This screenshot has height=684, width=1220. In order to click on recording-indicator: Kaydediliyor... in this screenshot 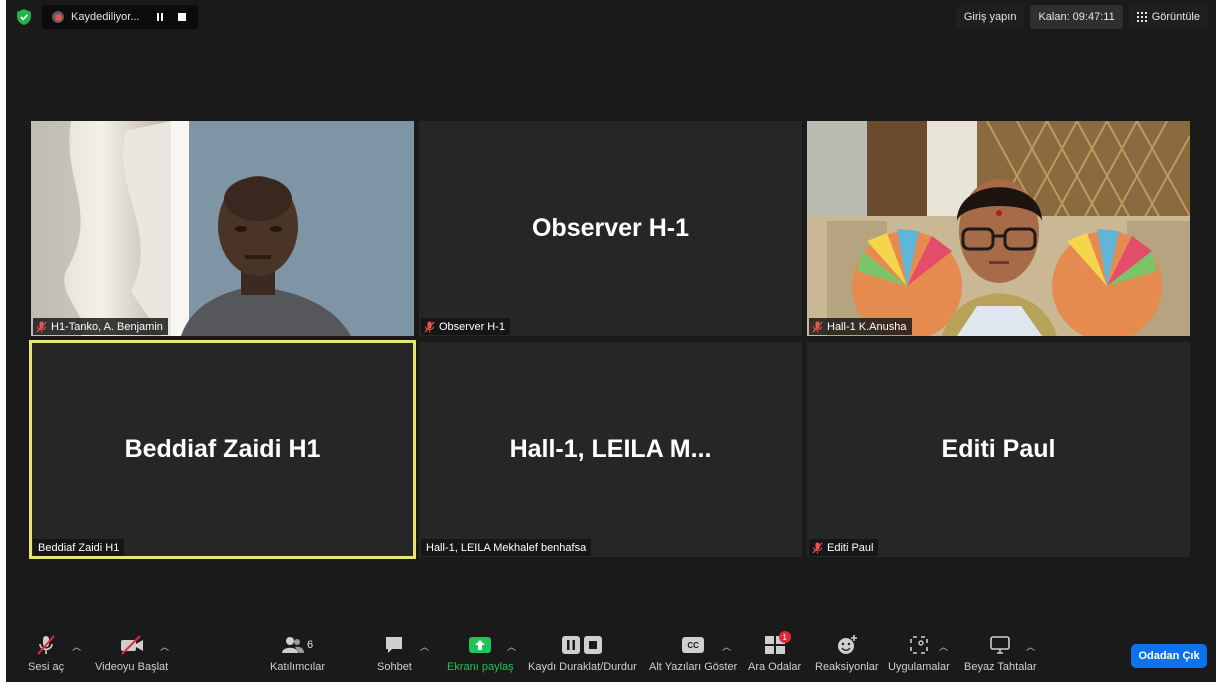, I will do `click(120, 17)`.